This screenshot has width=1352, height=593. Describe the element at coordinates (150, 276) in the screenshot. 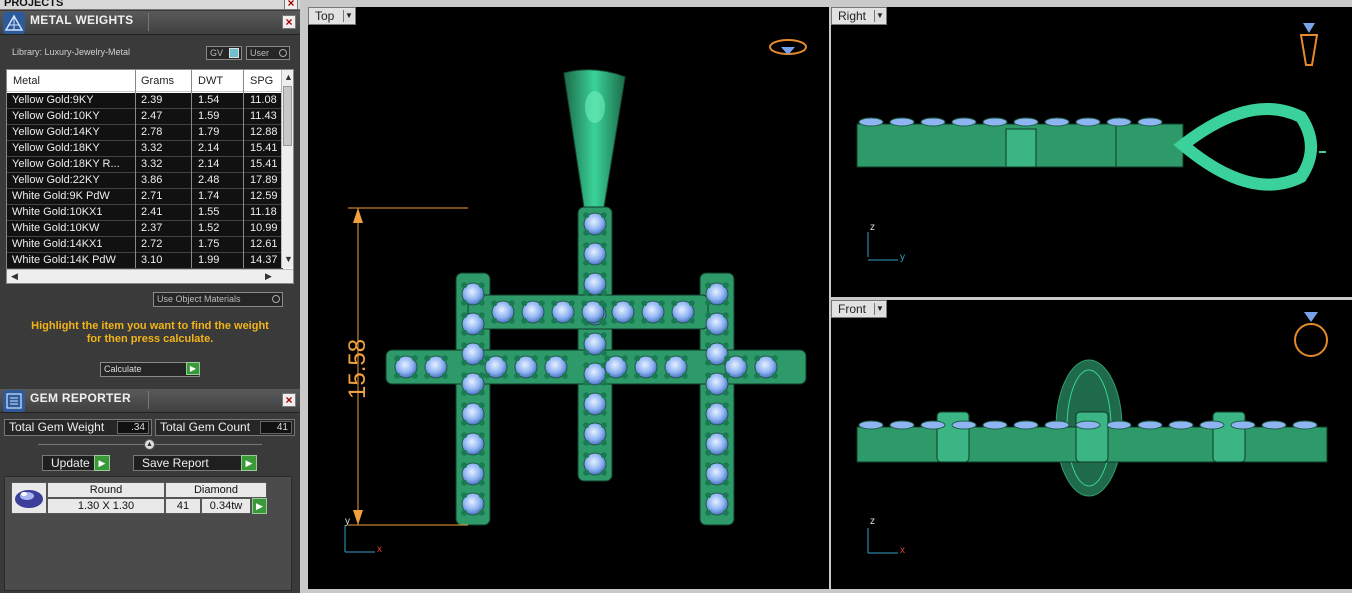

I see `table-horizontal-scrollbar: ◀ ▶` at that location.